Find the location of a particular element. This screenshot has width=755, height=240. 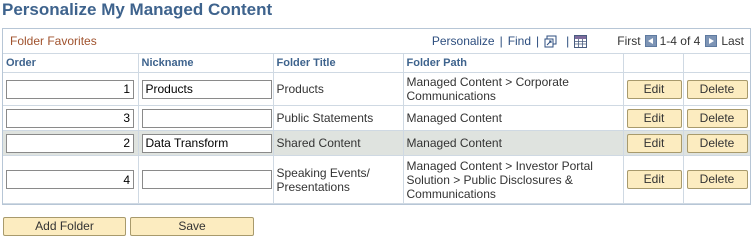

folder-title-cell: Public Statements is located at coordinates (338, 118).